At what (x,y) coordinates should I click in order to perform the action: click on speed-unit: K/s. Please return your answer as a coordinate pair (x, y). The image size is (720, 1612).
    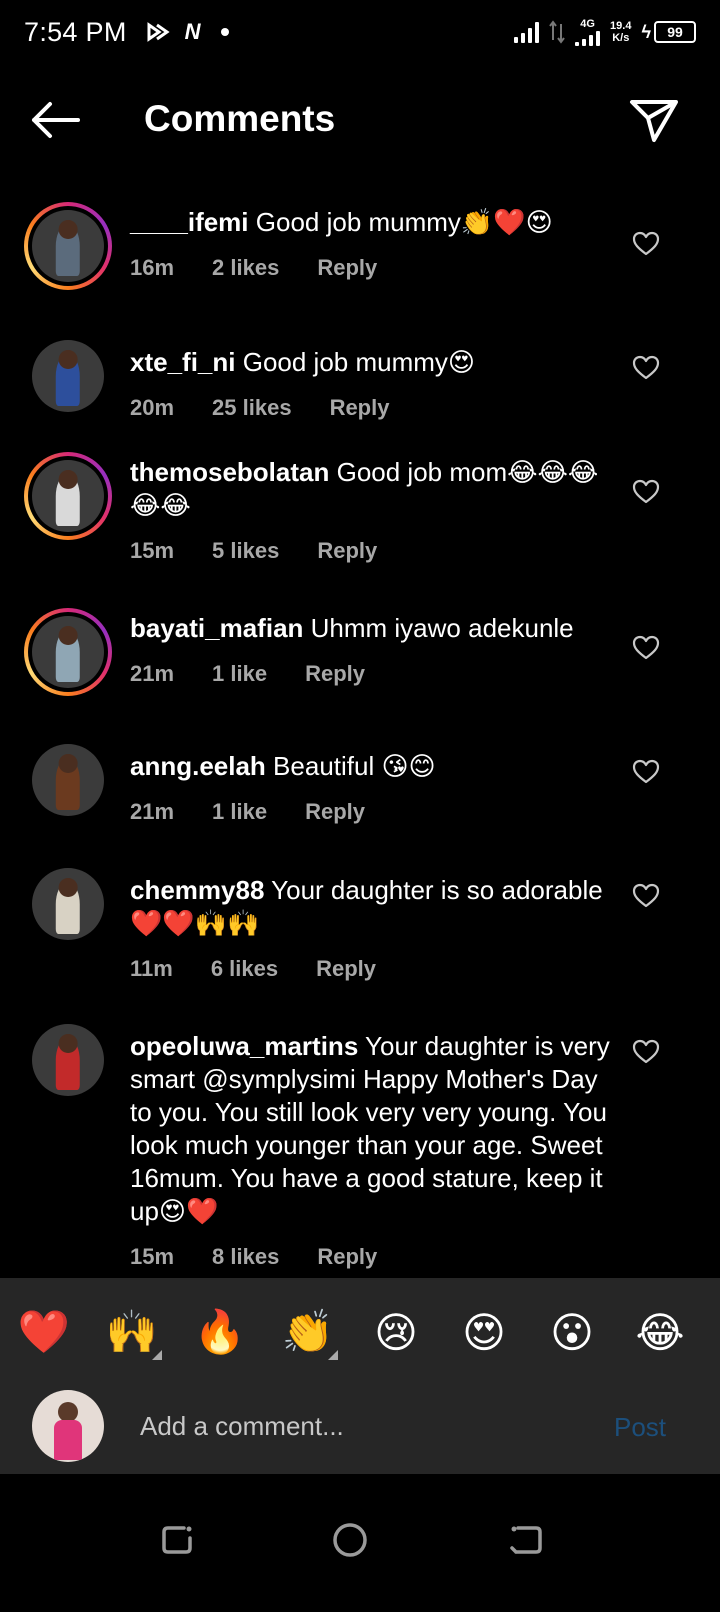
    Looking at the image, I should click on (621, 38).